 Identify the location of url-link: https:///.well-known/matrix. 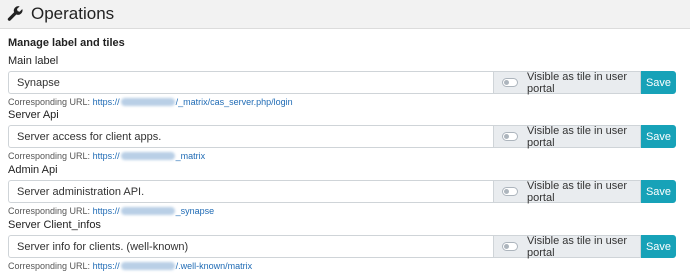
(173, 266).